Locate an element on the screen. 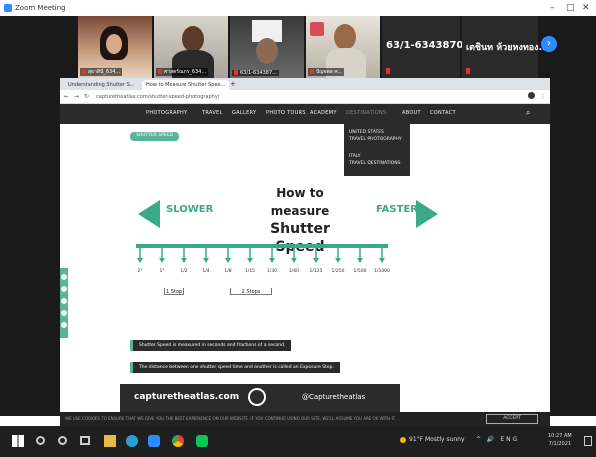 This screenshot has height=457, width=596. search-icon is located at coordinates (40, 440).